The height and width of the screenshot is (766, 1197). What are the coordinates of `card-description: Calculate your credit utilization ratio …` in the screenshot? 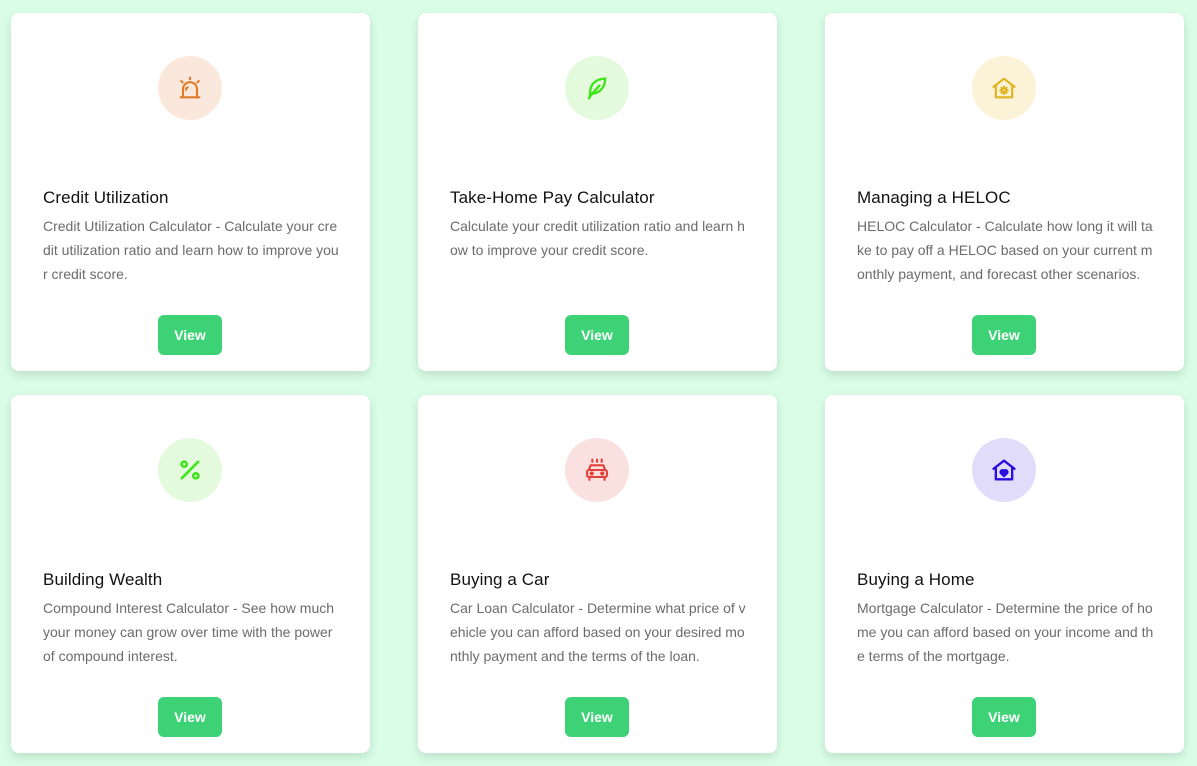 It's located at (597, 238).